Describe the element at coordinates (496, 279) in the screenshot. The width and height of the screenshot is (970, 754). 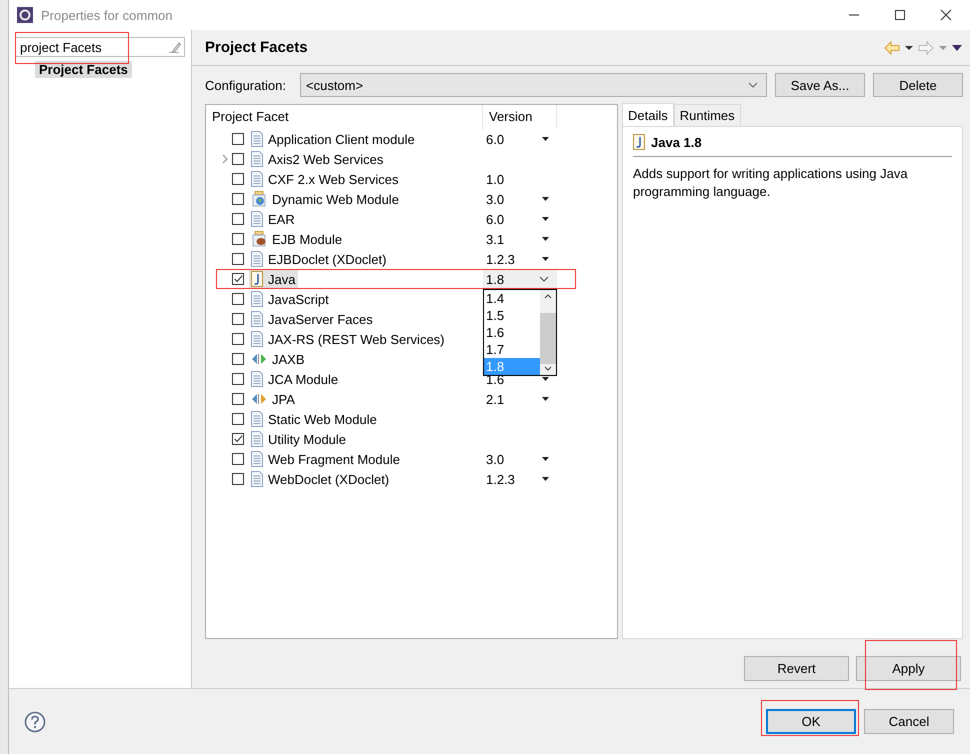
I see `version-value: 1.8` at that location.